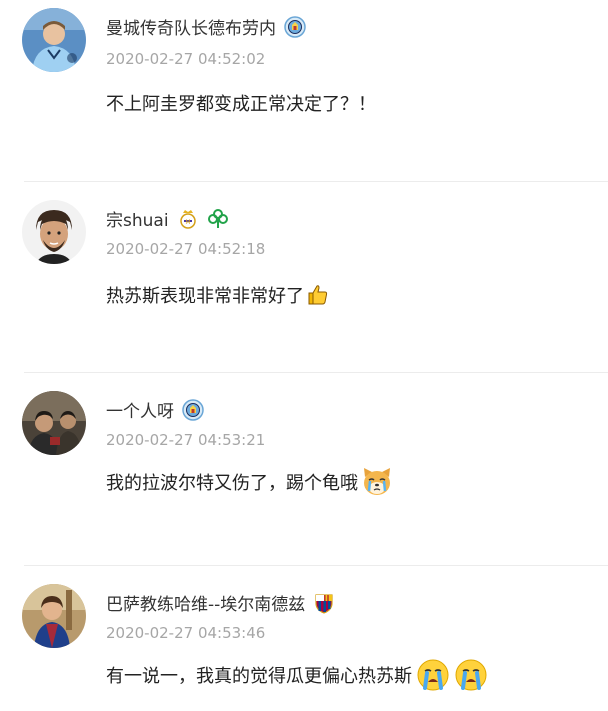 This screenshot has height=711, width=608. I want to click on comment-text: 我的拉波尔特又伤了，踢个龟哦, so click(250, 482).